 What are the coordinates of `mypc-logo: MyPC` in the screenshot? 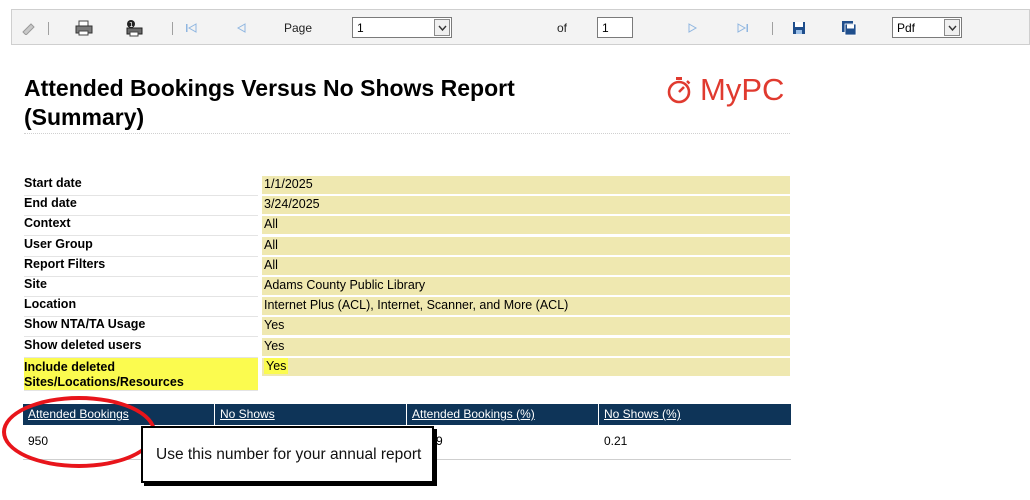 It's located at (725, 90).